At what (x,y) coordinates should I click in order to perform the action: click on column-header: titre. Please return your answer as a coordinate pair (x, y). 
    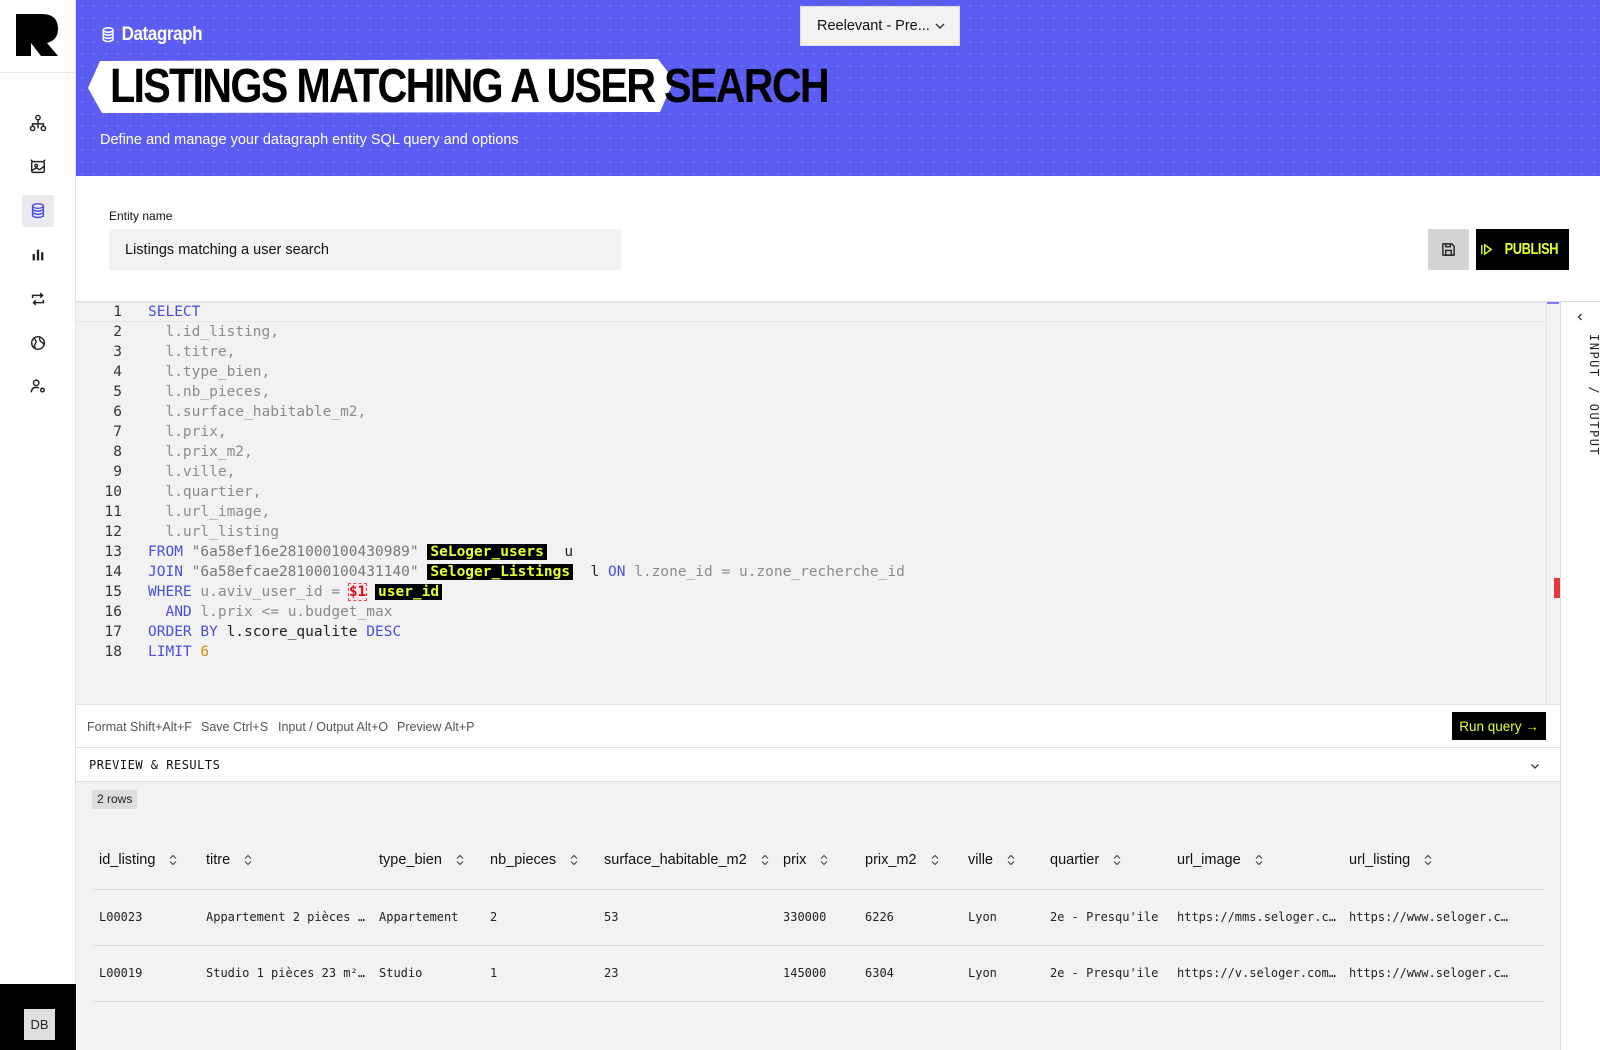
    Looking at the image, I should click on (229, 860).